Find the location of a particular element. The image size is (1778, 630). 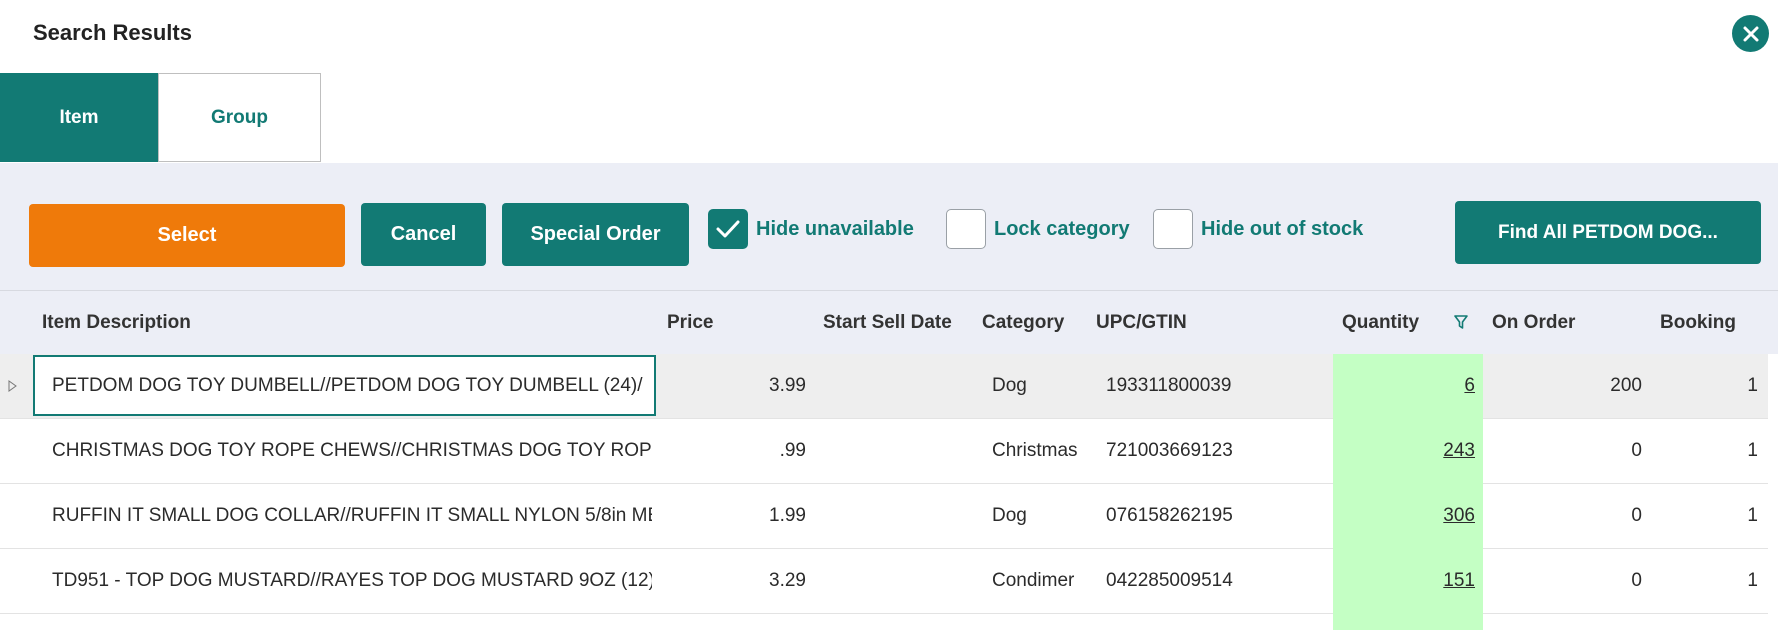

row-expand-icon is located at coordinates (15, 386).